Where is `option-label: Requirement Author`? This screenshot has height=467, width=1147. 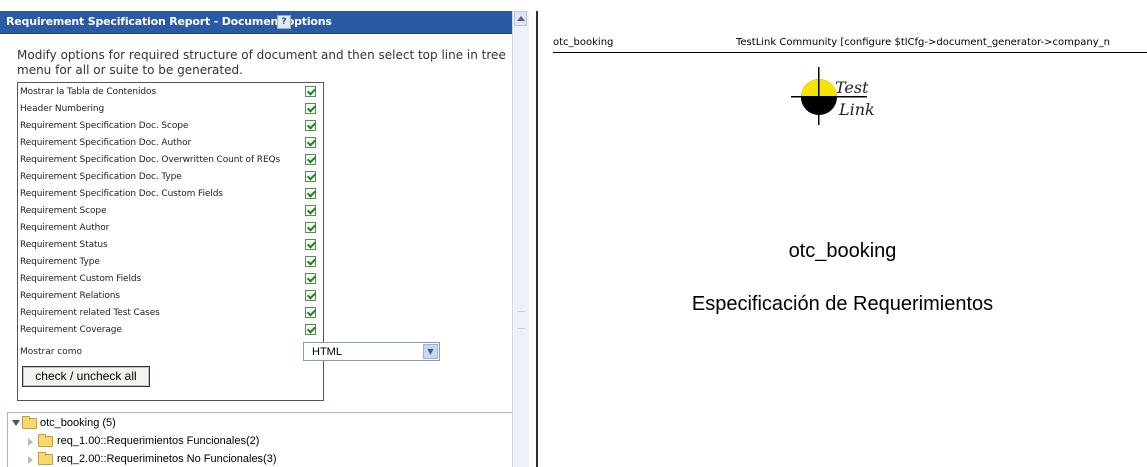 option-label: Requirement Author is located at coordinates (65, 228).